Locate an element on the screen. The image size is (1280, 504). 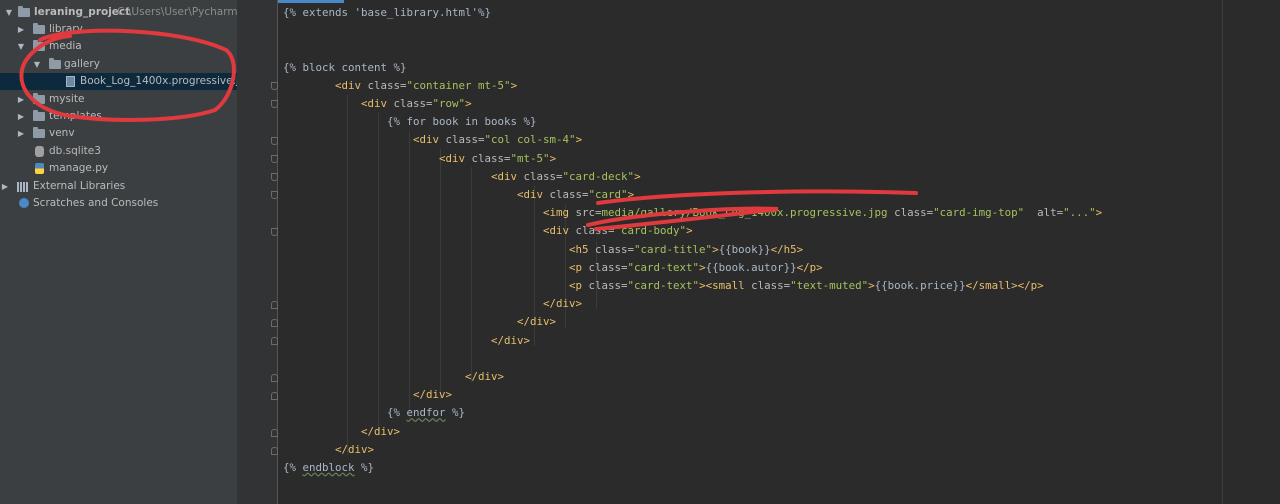
code-token: </small></p> is located at coordinates (1004, 285).